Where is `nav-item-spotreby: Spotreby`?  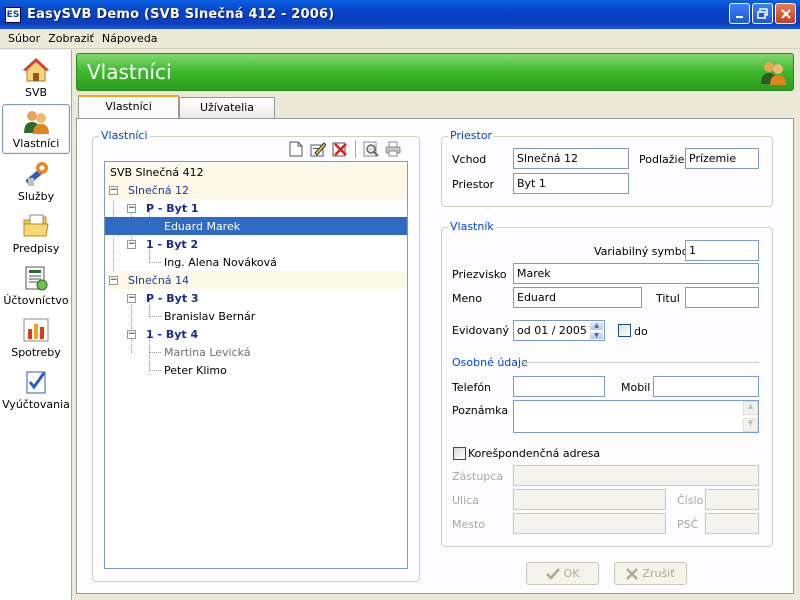
nav-item-spotreby: Spotreby is located at coordinates (36, 337).